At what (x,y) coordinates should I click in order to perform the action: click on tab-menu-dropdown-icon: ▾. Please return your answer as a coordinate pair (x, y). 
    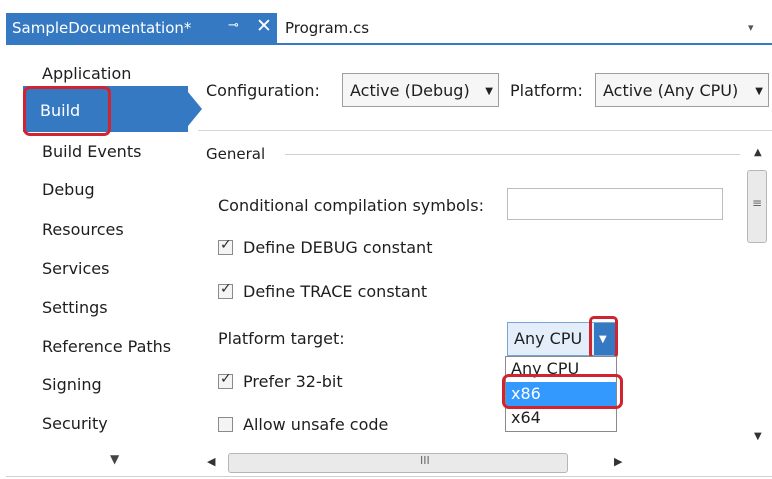
    Looking at the image, I should click on (751, 27).